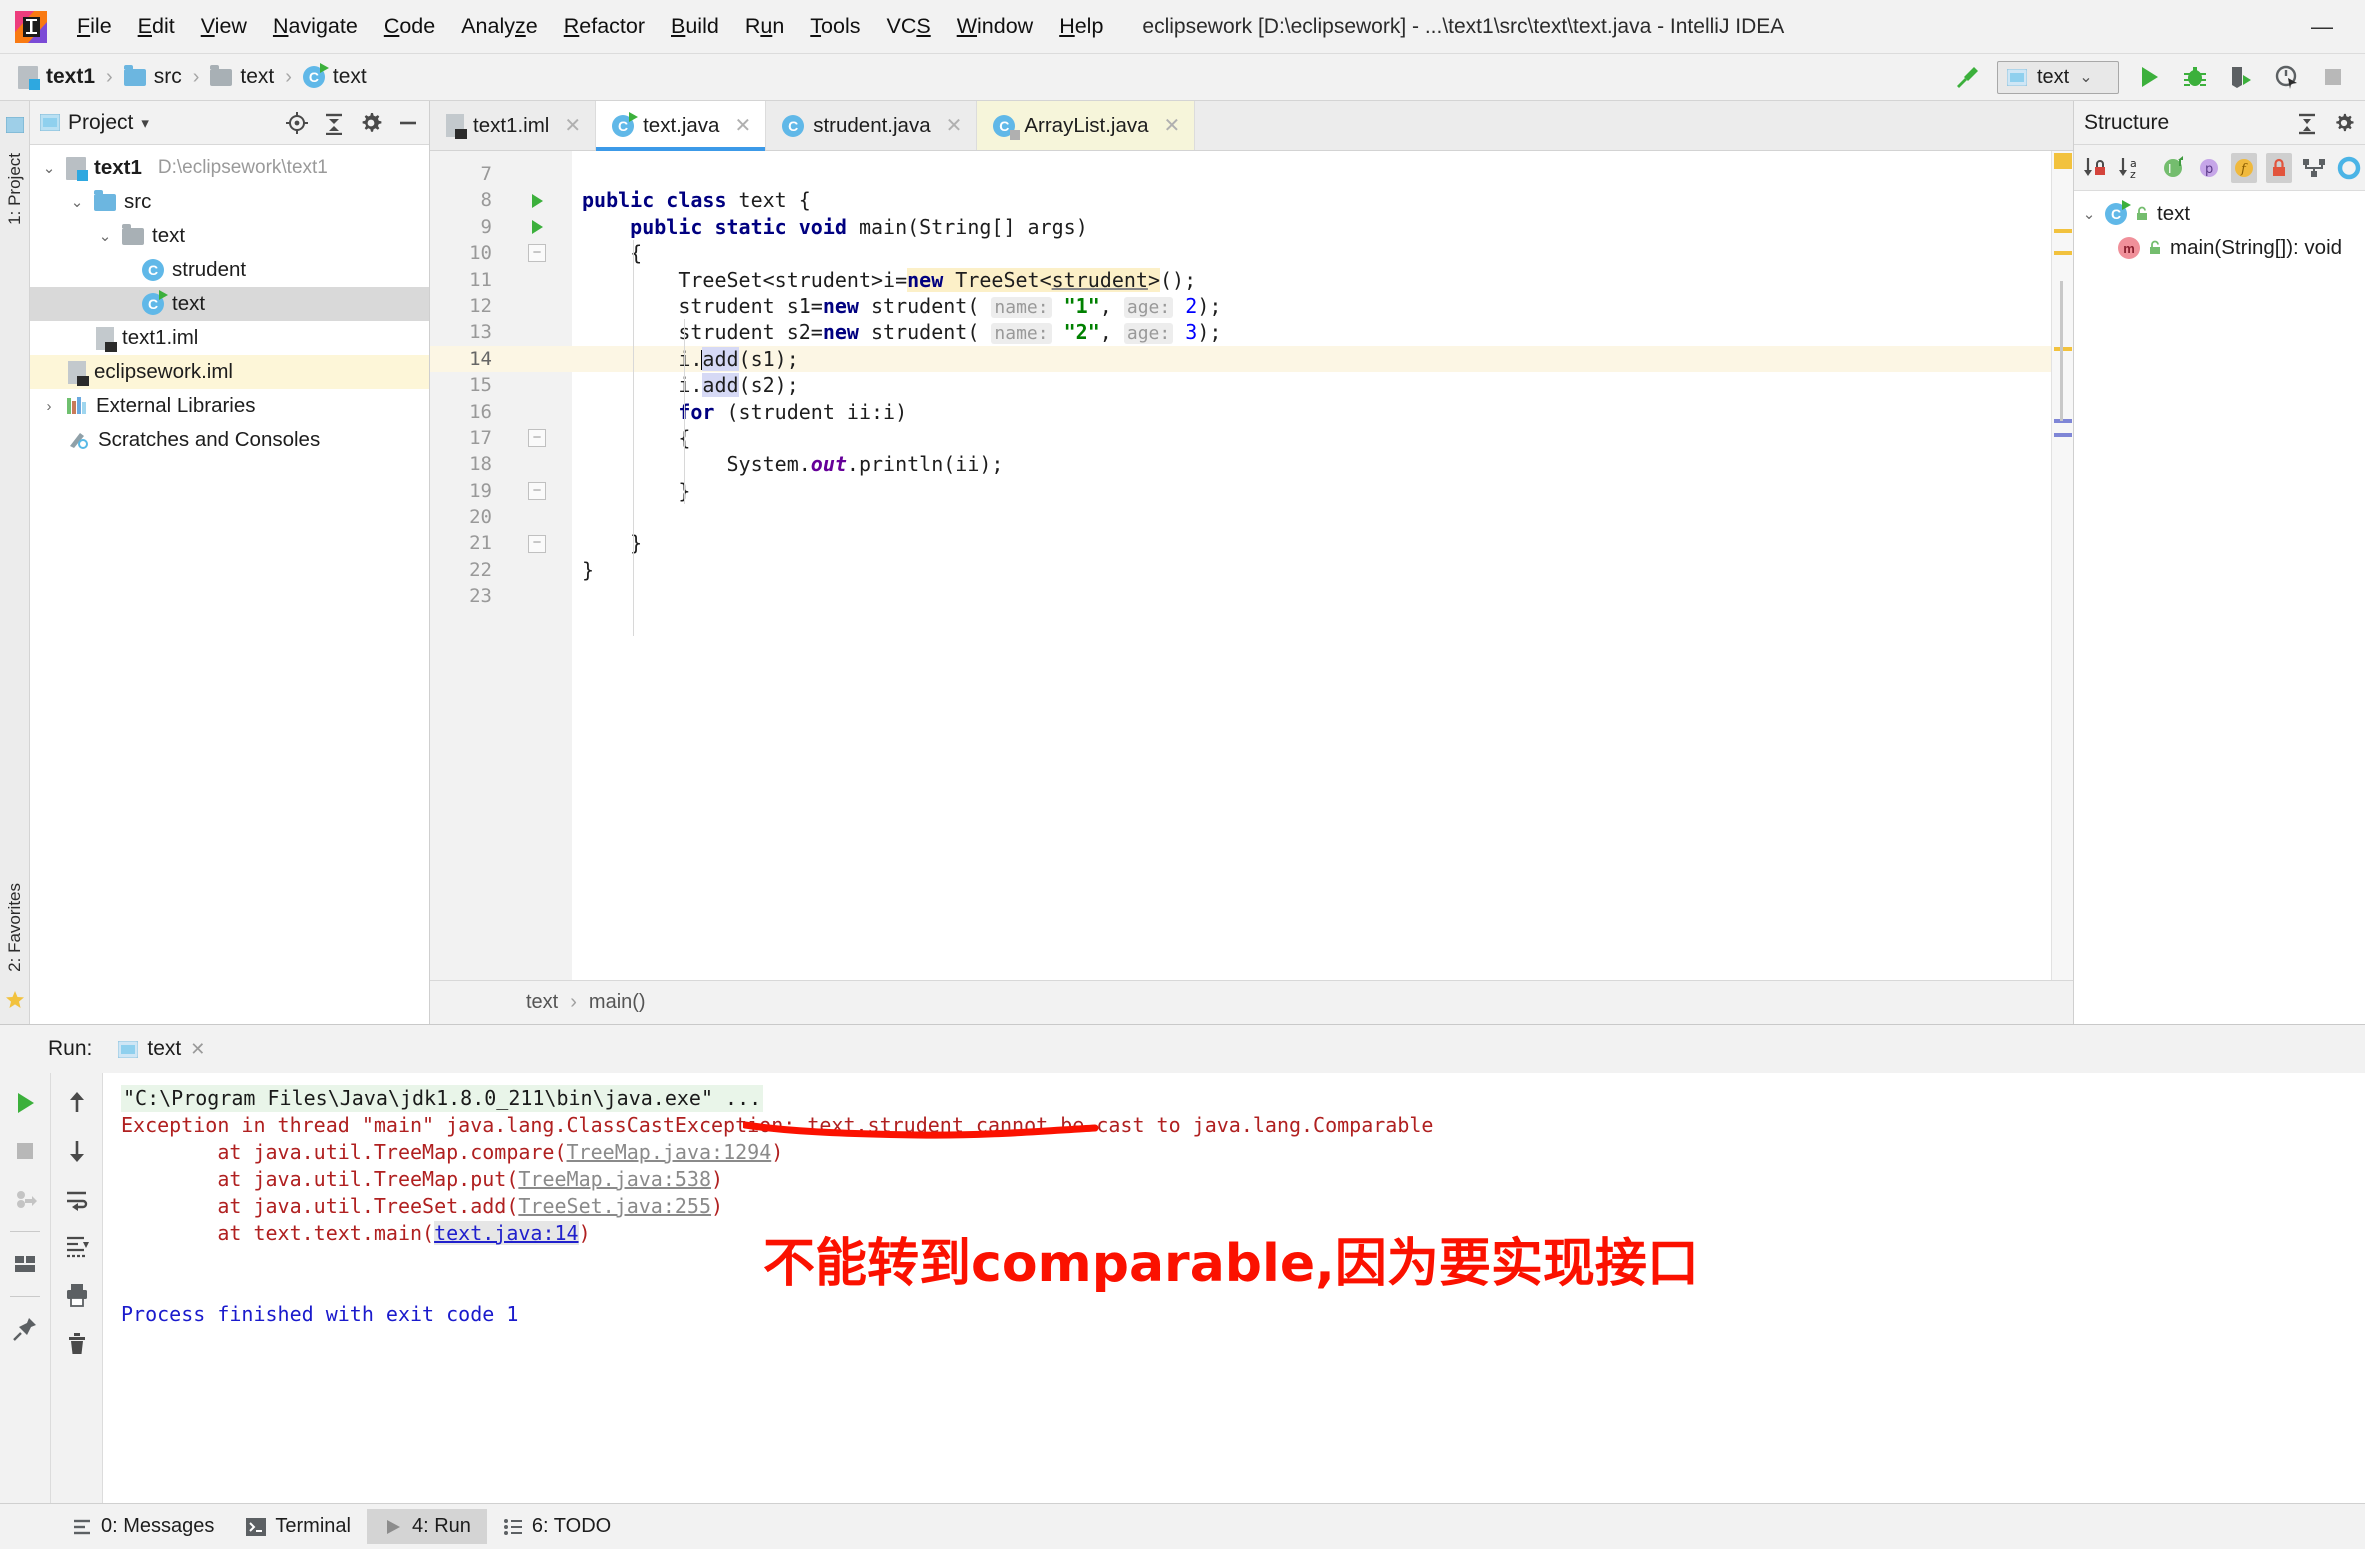  I want to click on menu-item-vcs: VCS, so click(908, 26).